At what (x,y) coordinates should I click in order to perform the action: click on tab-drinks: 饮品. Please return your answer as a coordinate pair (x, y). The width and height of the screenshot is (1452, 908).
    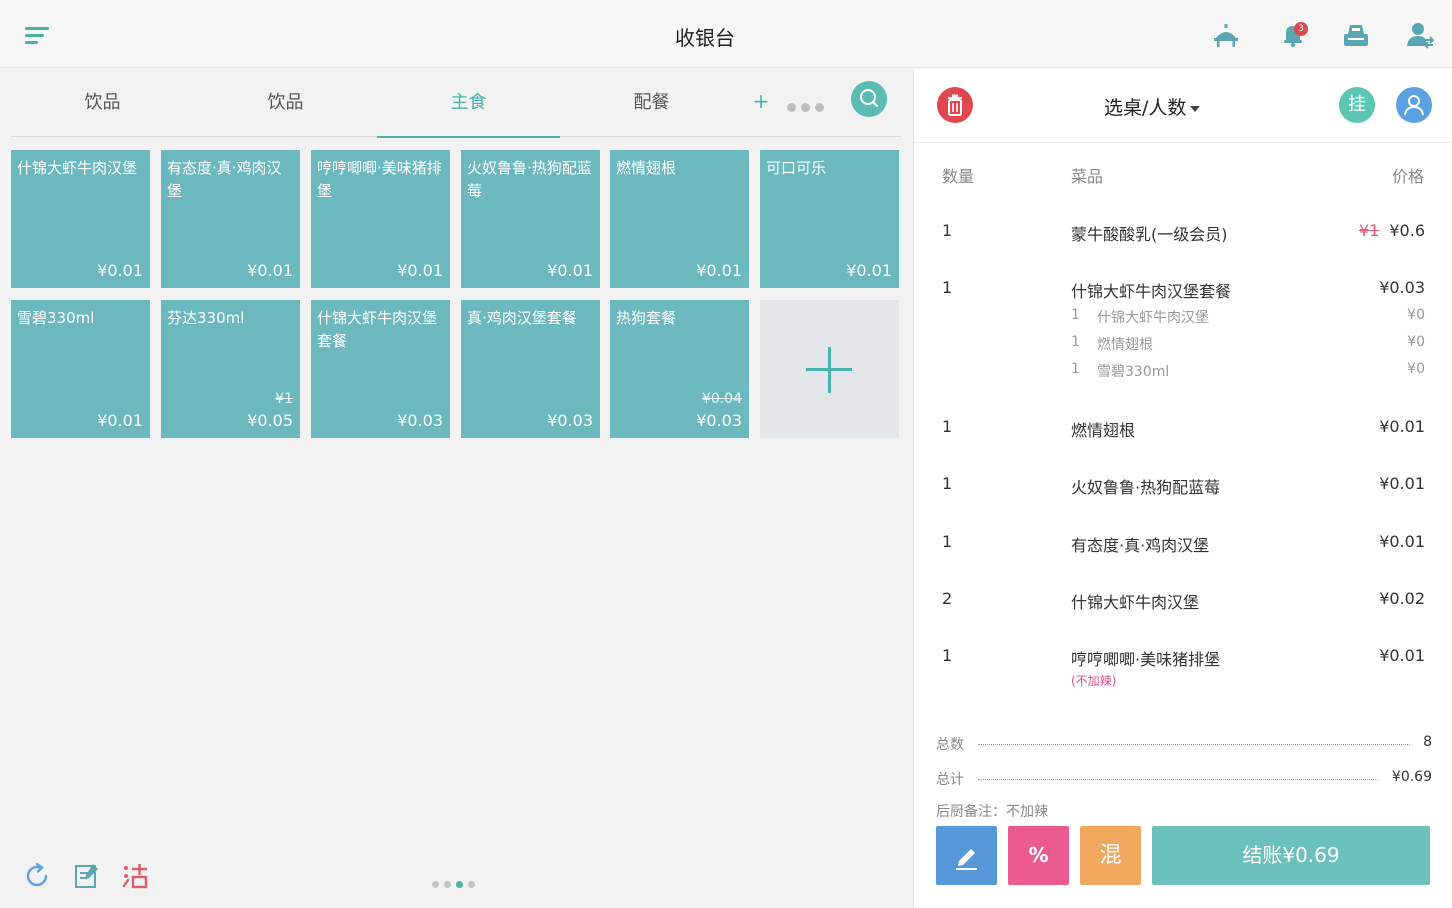
    Looking at the image, I should click on (102, 103).